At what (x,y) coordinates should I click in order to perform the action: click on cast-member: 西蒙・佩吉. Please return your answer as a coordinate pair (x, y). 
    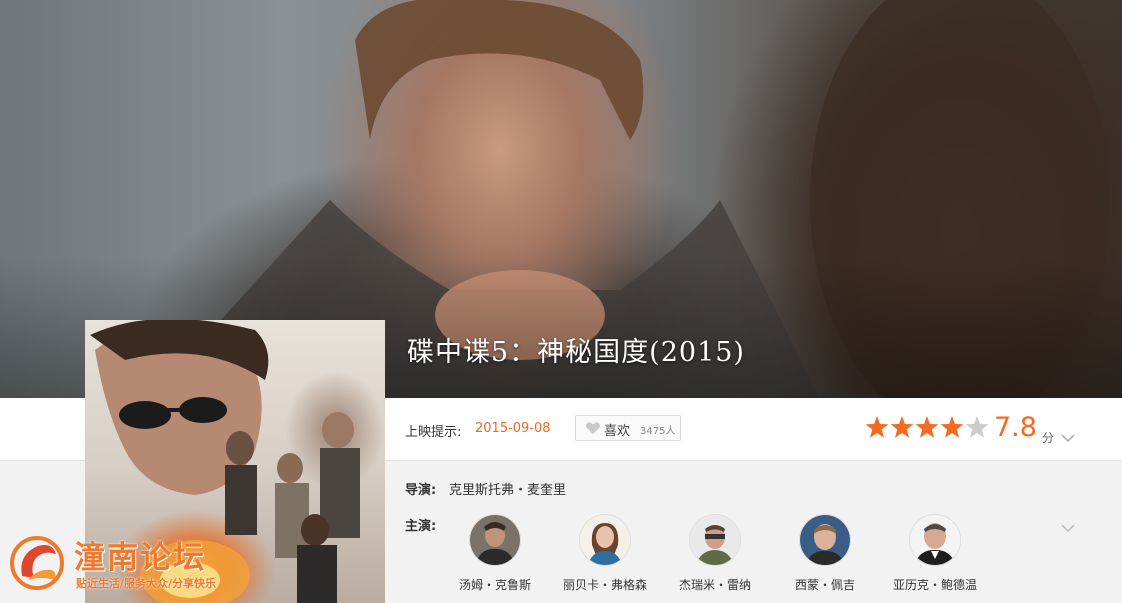
    Looking at the image, I should click on (825, 553).